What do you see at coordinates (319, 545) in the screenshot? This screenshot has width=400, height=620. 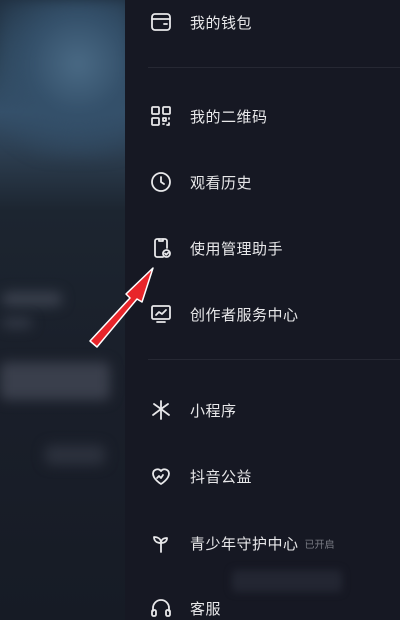 I see `status-badge: 已开启` at bounding box center [319, 545].